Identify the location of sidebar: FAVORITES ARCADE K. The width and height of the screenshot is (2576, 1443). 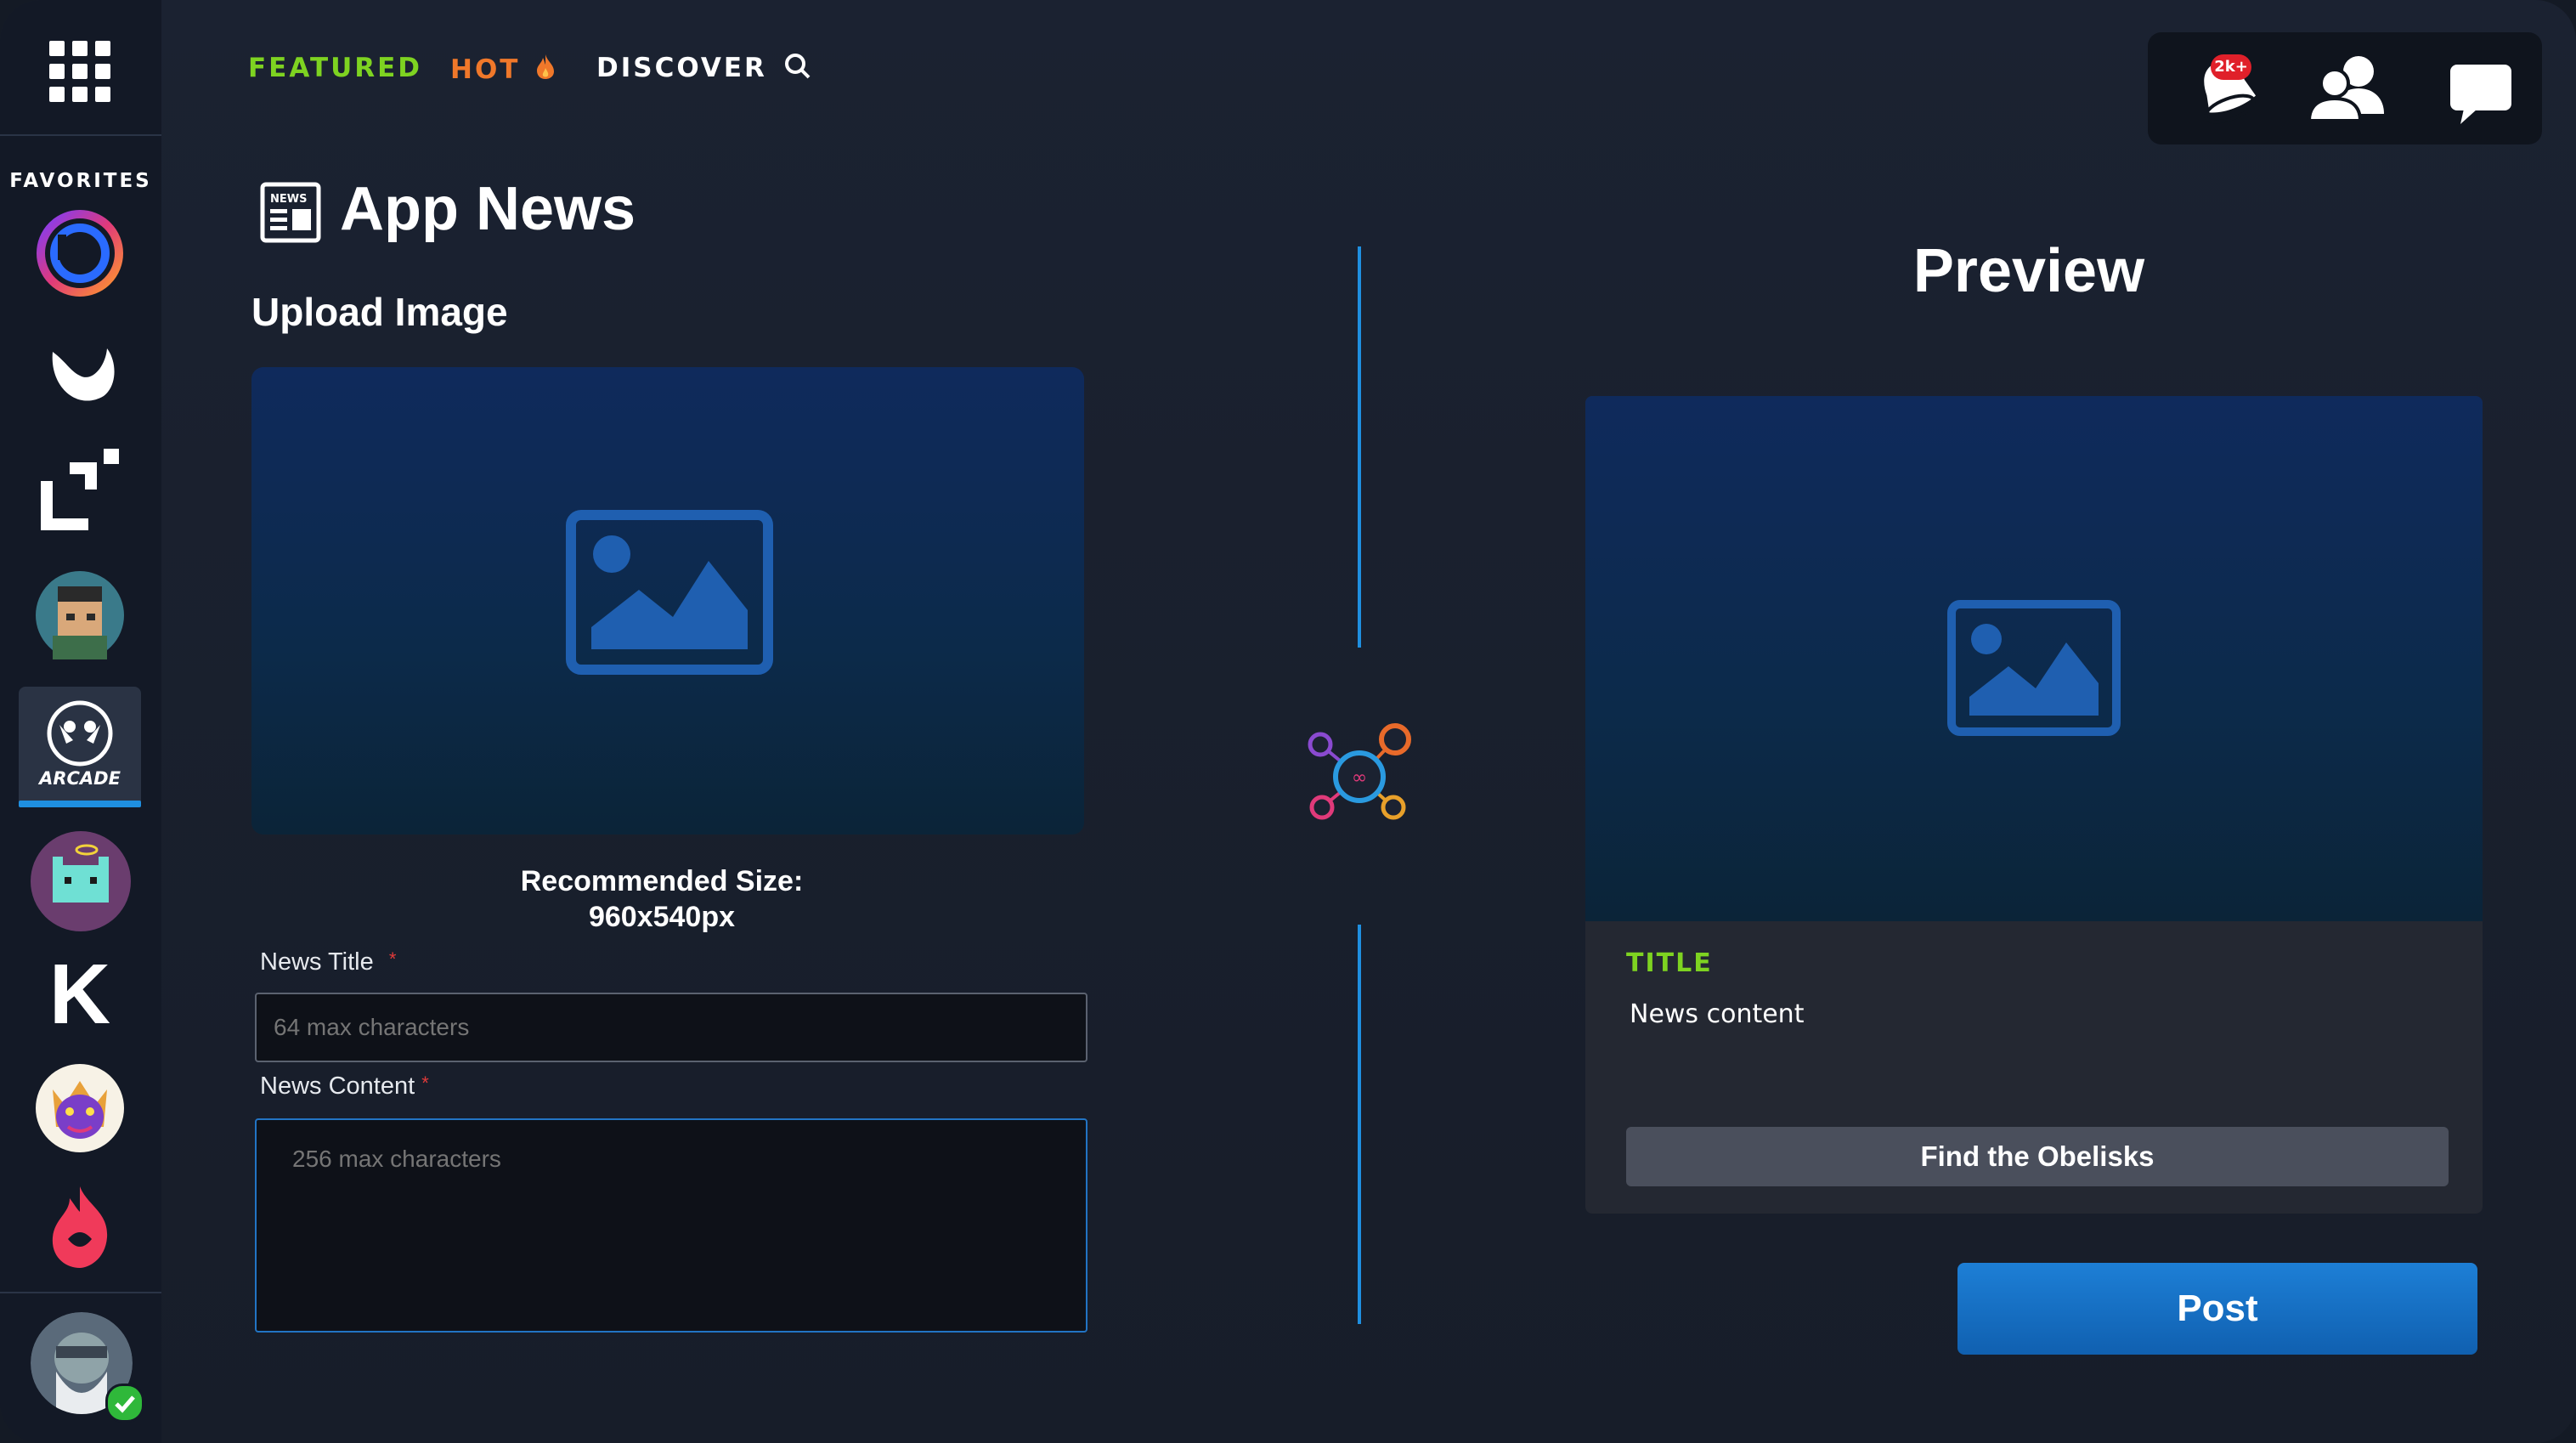
(80, 721).